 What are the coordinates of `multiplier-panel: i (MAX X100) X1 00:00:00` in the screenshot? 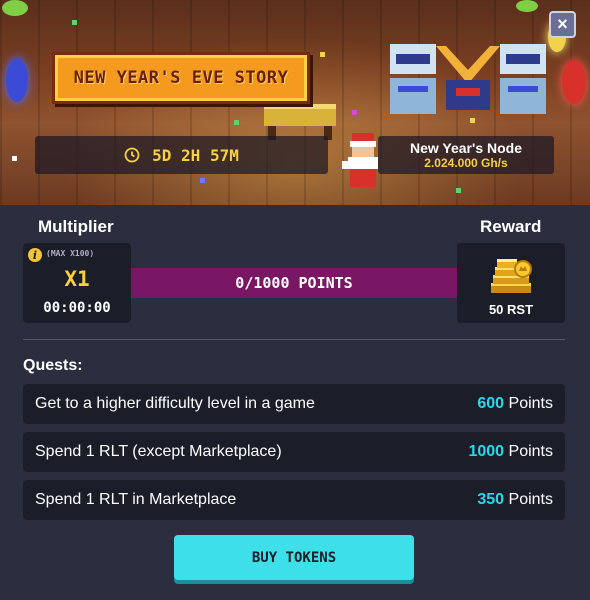 It's located at (77, 283).